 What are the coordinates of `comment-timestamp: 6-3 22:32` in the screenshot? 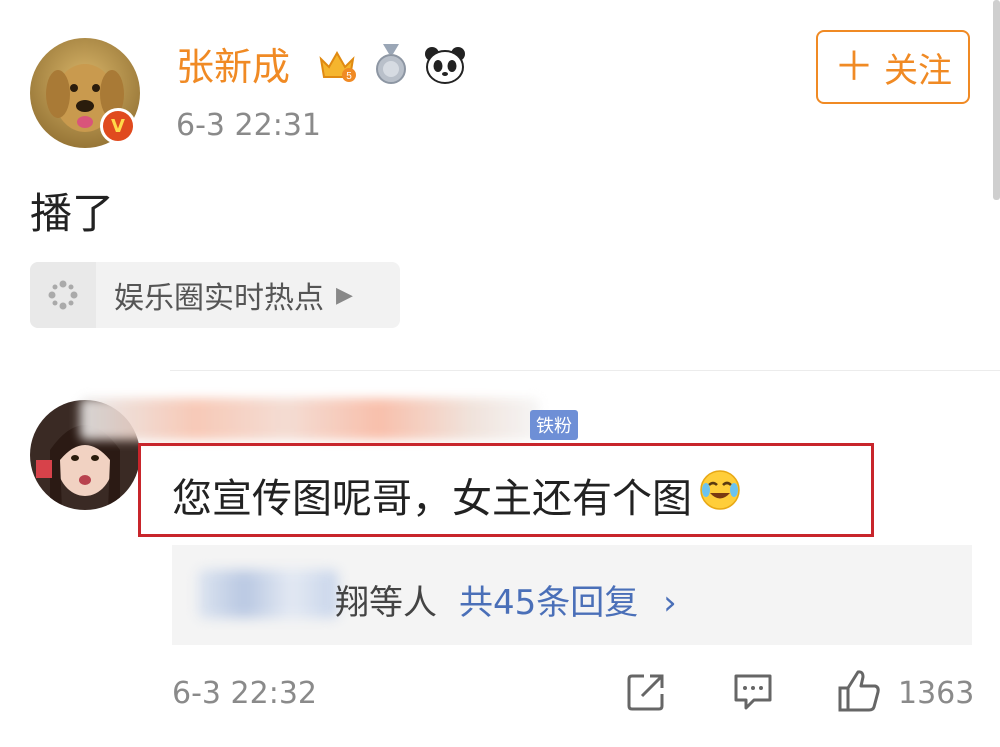 It's located at (244, 693).